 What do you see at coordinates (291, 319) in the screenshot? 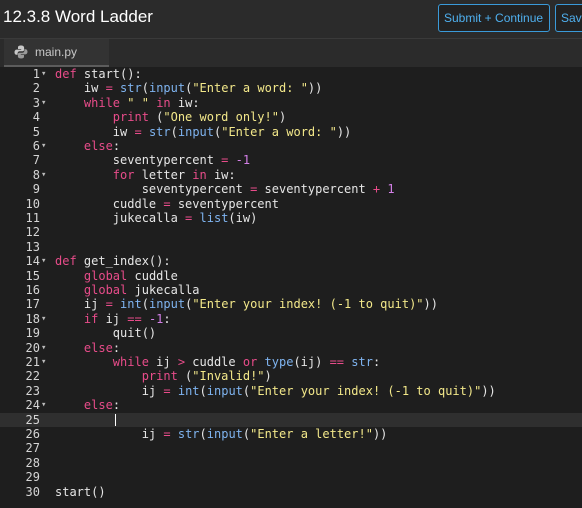
I see `code-line: 18 ▾ if ij == -1:` at bounding box center [291, 319].